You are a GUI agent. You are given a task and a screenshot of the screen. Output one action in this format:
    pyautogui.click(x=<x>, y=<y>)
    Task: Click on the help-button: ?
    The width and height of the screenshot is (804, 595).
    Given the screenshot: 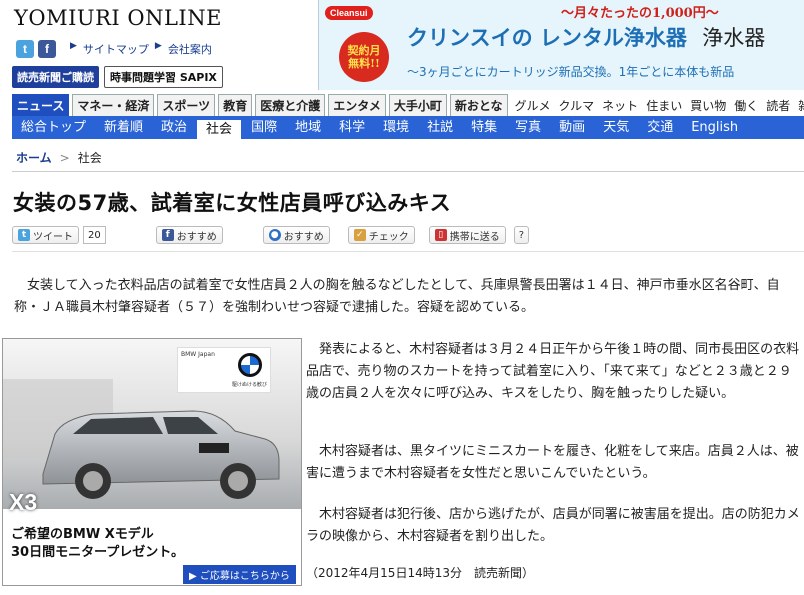 What is the action you would take?
    pyautogui.click(x=521, y=235)
    